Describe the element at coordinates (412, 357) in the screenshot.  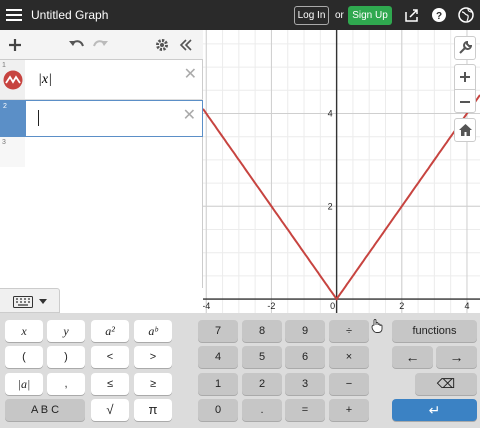
I see `key-cursor-left: ←` at that location.